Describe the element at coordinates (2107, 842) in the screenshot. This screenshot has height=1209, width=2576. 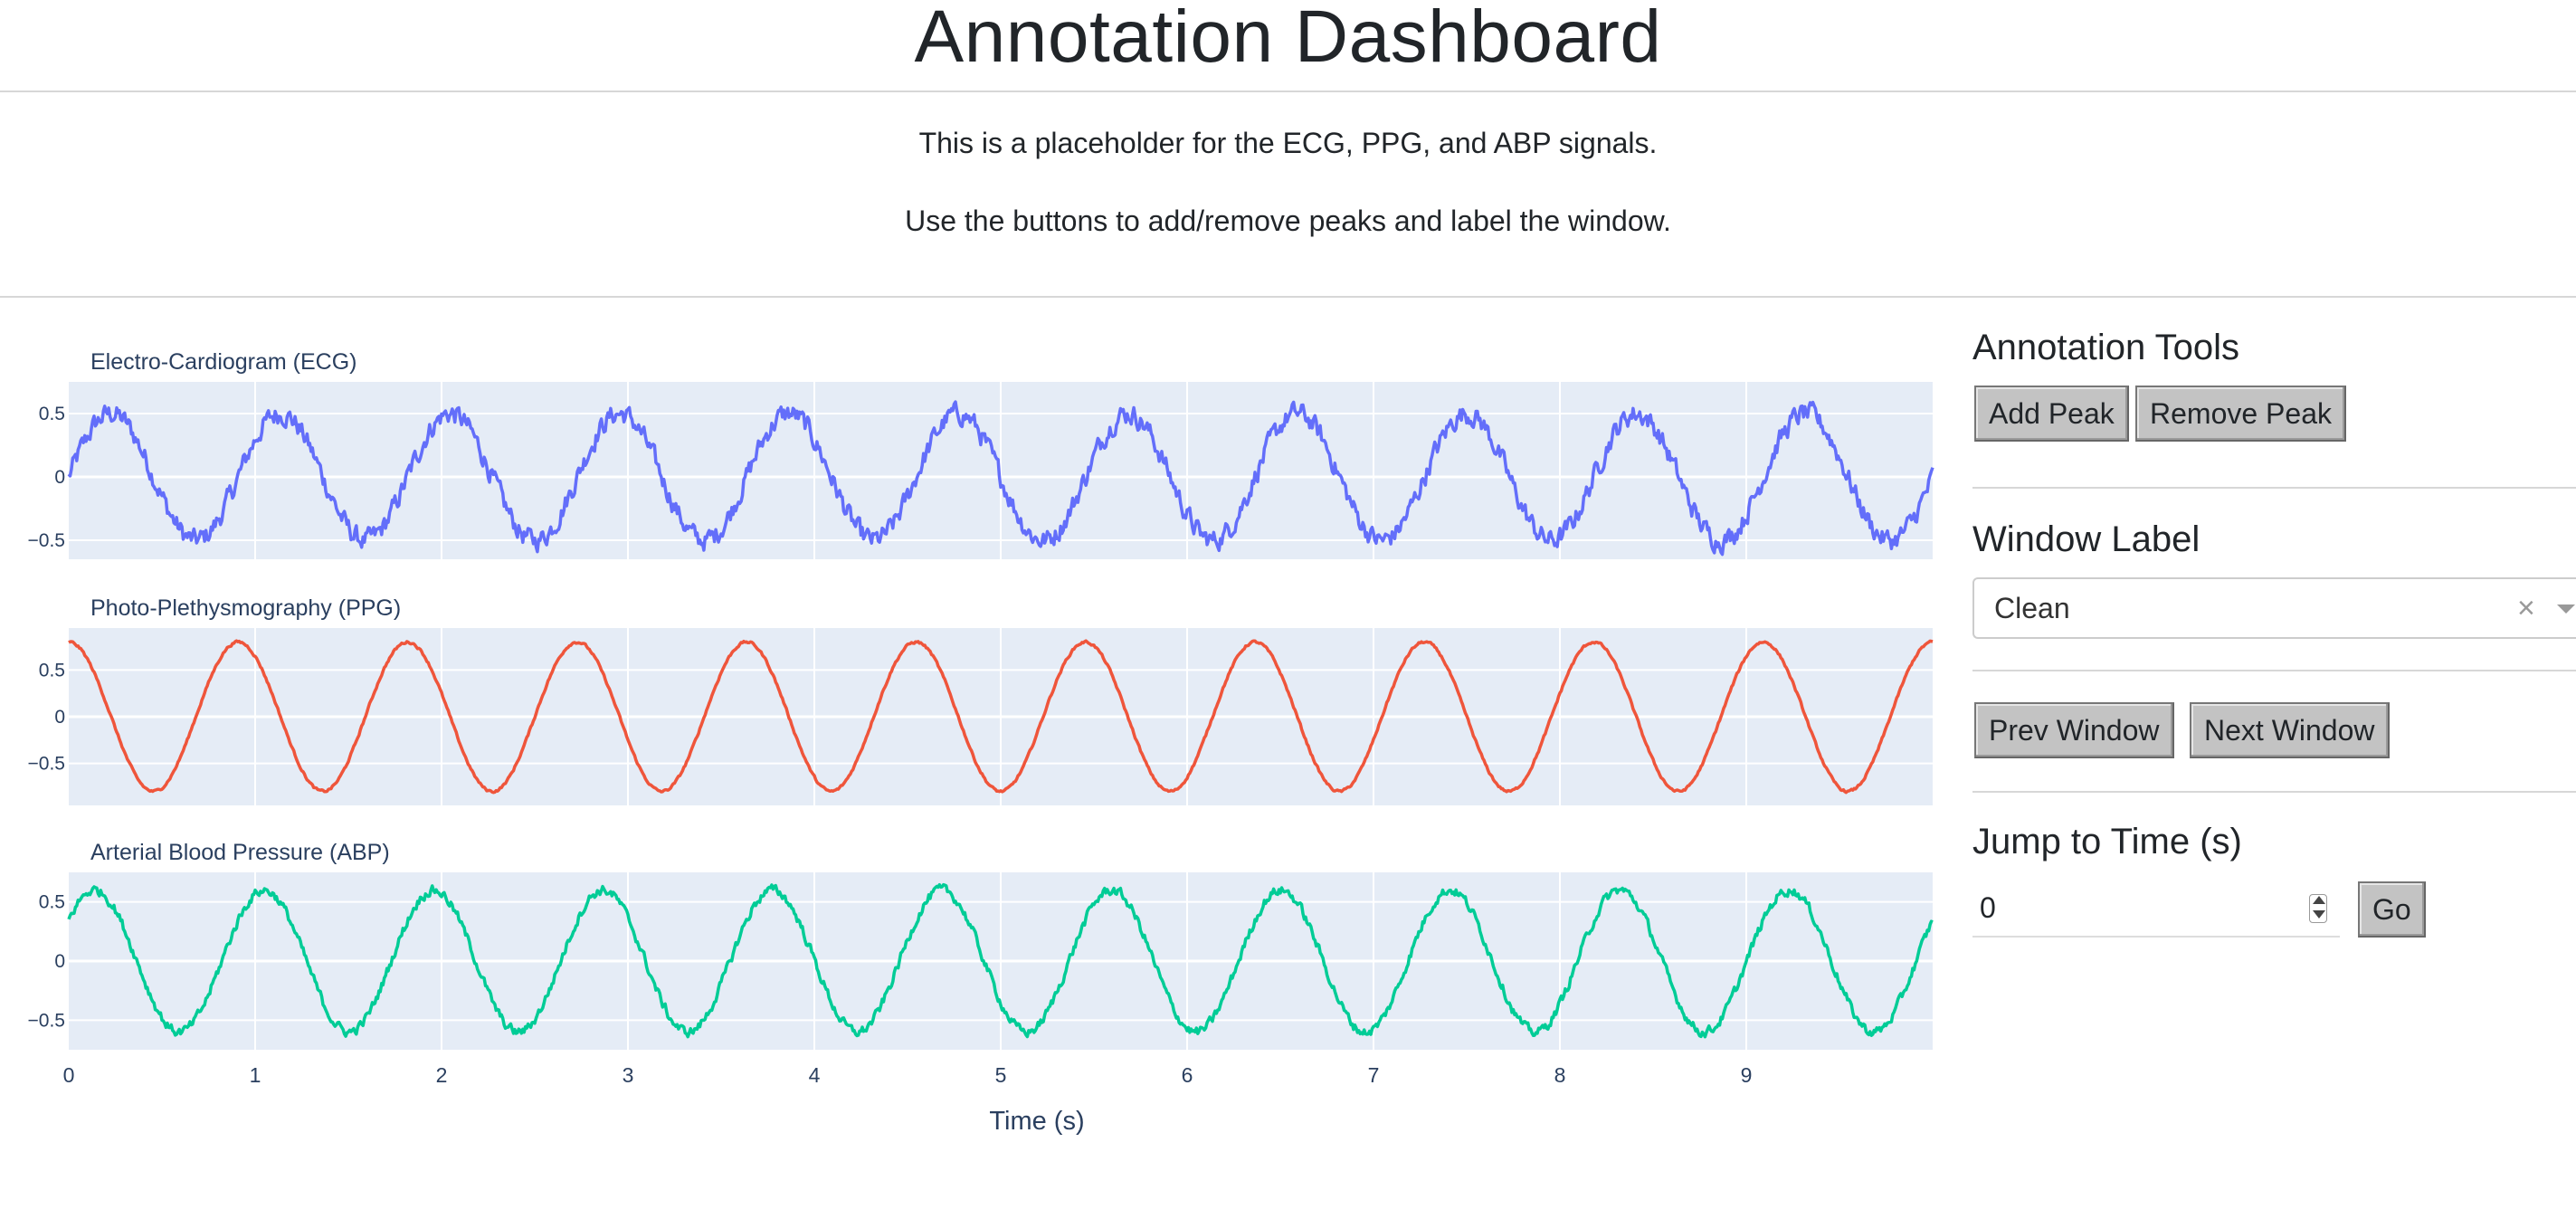
I see `jump-to-time-heading: Jump to Time (s)` at that location.